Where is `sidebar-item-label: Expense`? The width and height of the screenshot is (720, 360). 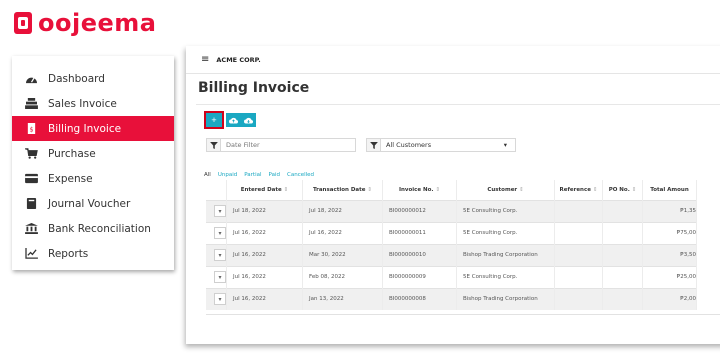 sidebar-item-label: Expense is located at coordinates (70, 178).